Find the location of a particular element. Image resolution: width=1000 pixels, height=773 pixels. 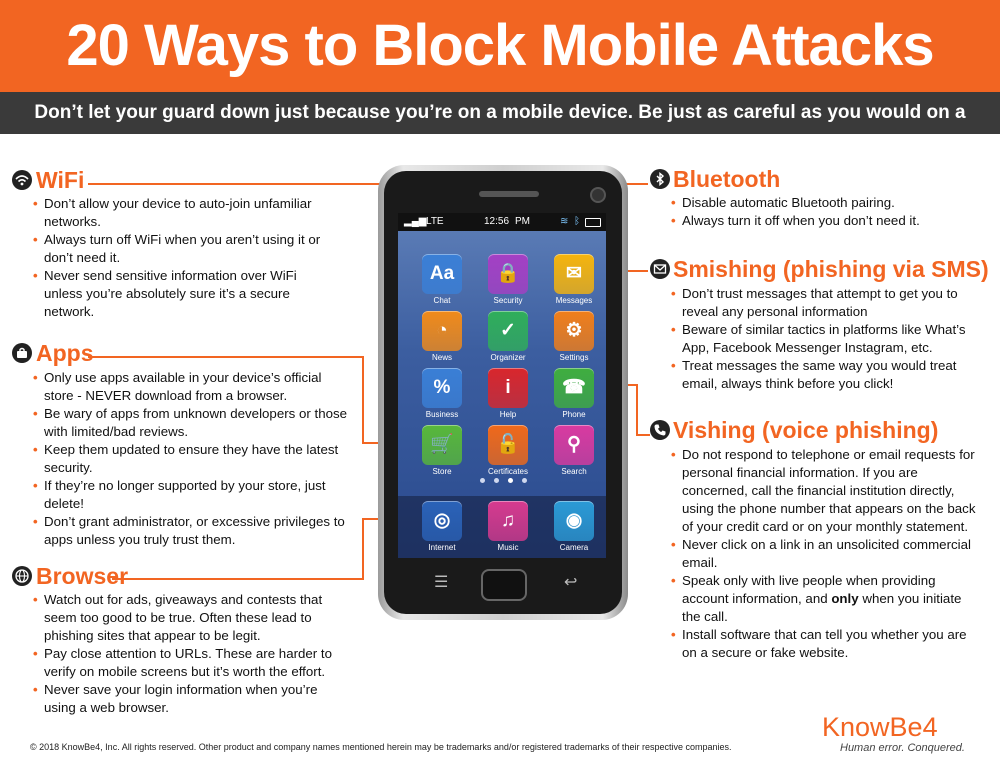

app-glyph: 🛒 is located at coordinates (442, 444).